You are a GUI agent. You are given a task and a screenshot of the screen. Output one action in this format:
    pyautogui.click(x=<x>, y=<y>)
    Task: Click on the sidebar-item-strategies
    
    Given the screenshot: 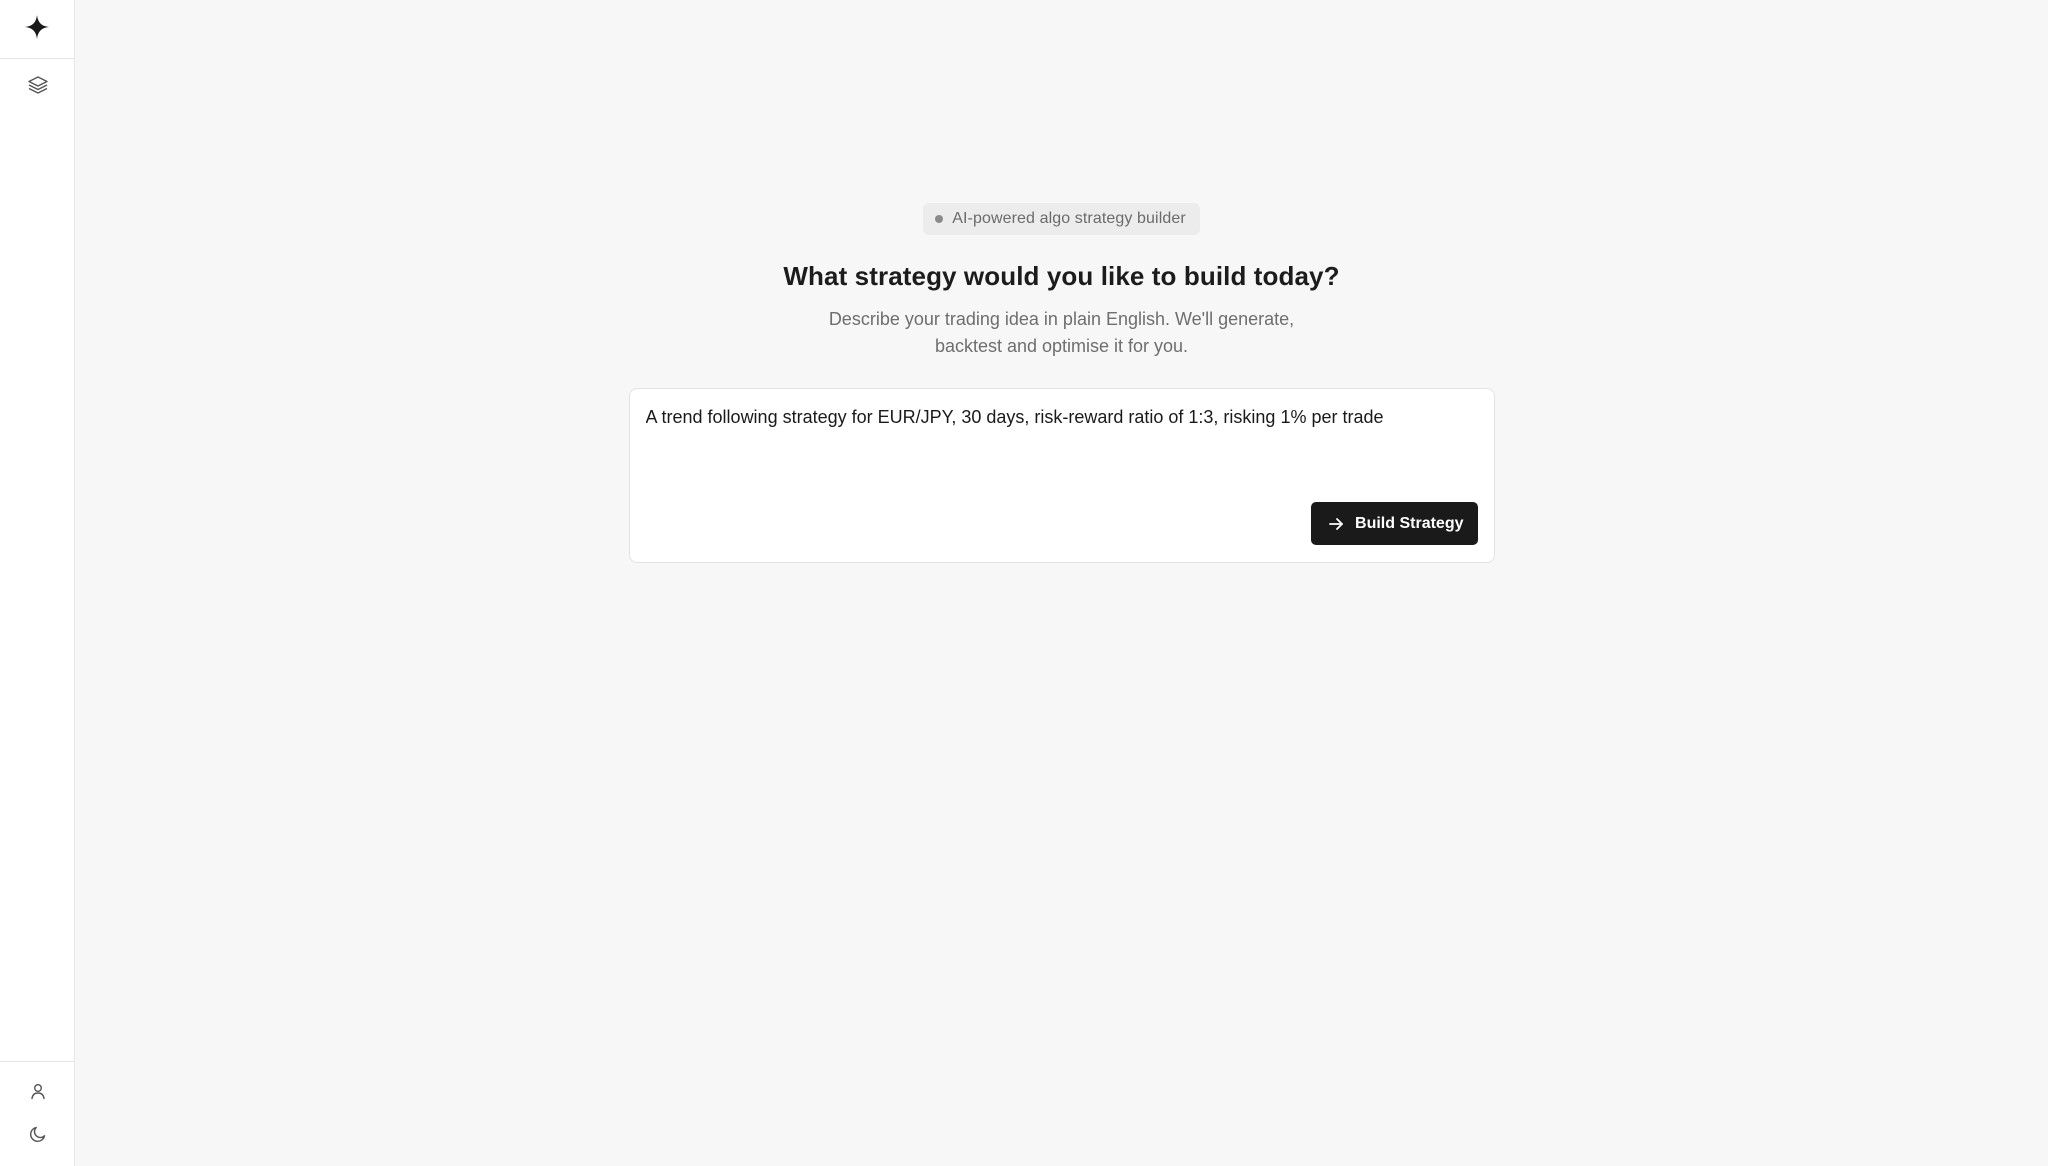 What is the action you would take?
    pyautogui.click(x=37, y=87)
    